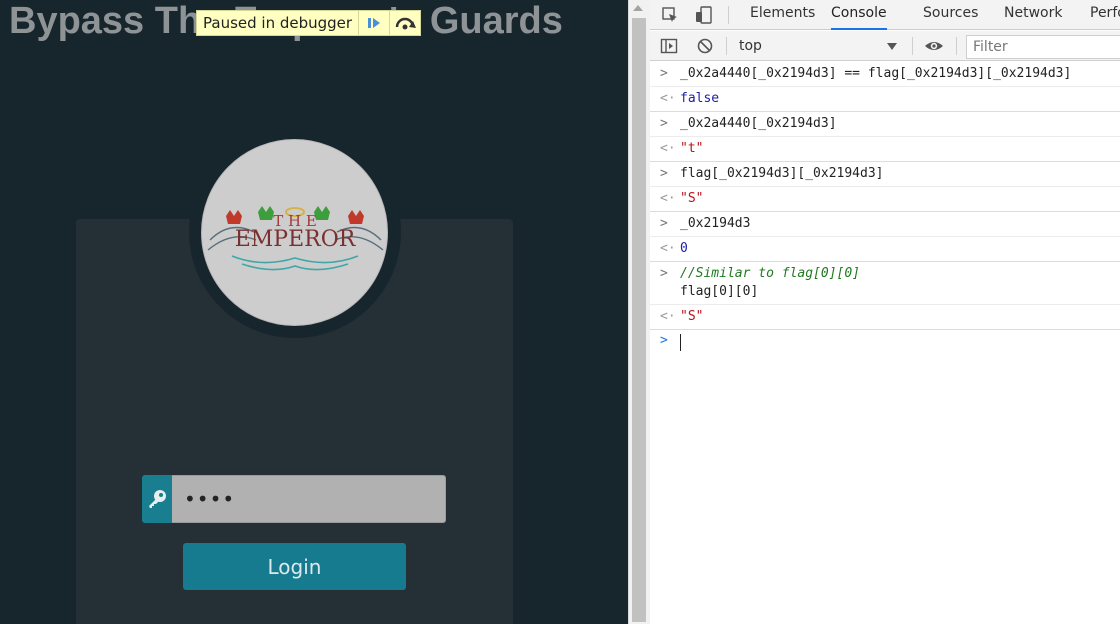 This screenshot has height=624, width=1120. Describe the element at coordinates (1043, 47) in the screenshot. I see `filter-input` at that location.